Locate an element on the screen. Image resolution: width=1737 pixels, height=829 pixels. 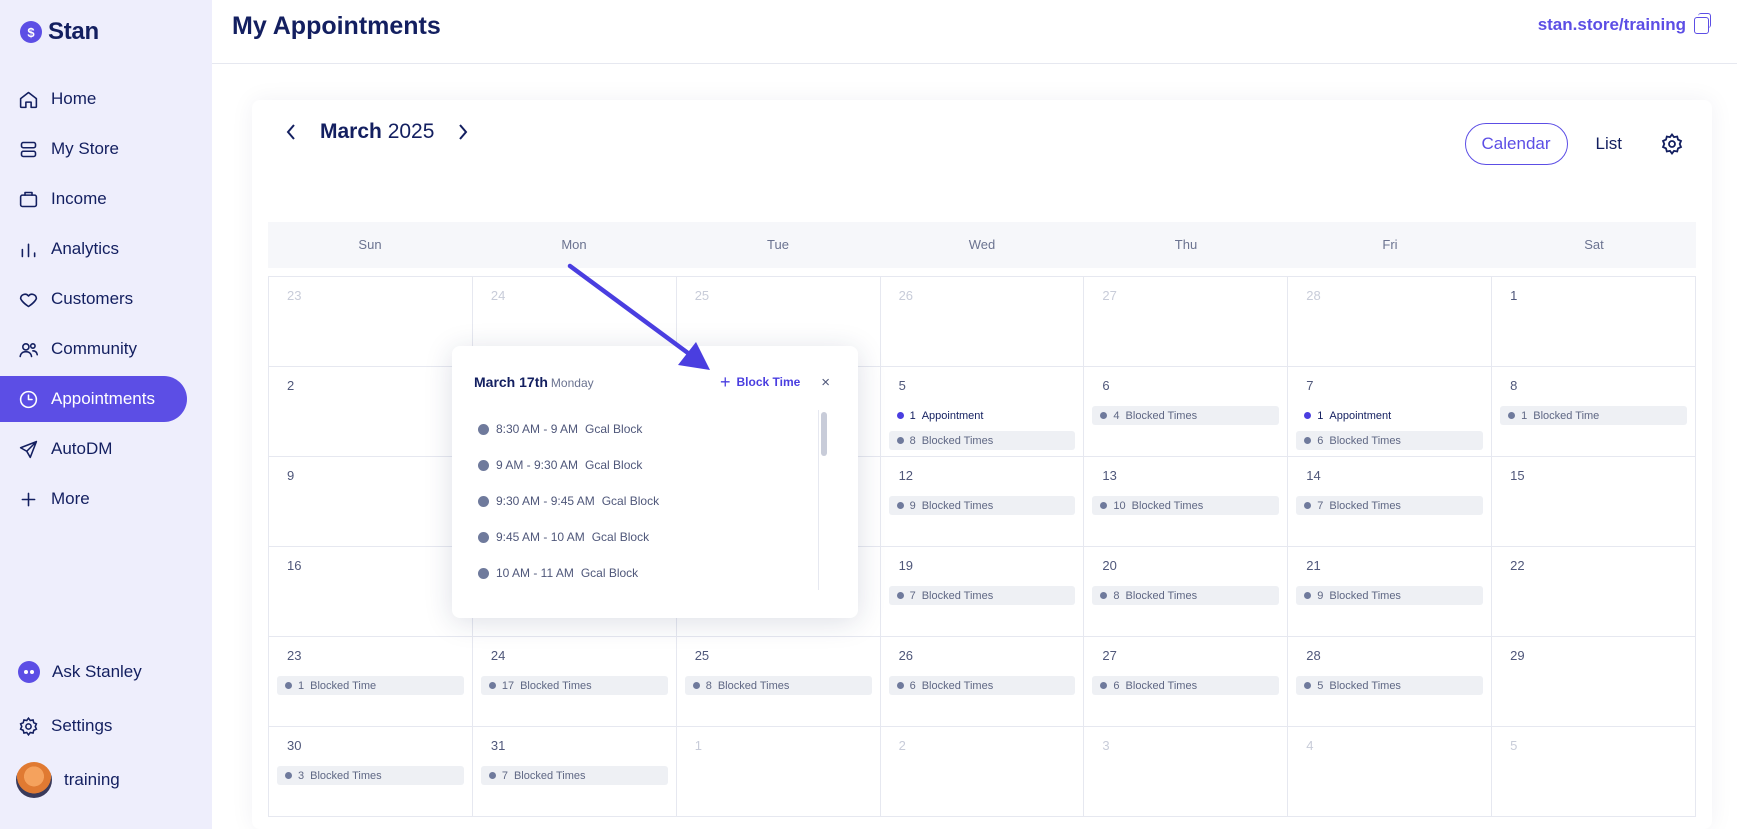
calendar-day-cell: 8 1 Blocked Time is located at coordinates (1594, 412).